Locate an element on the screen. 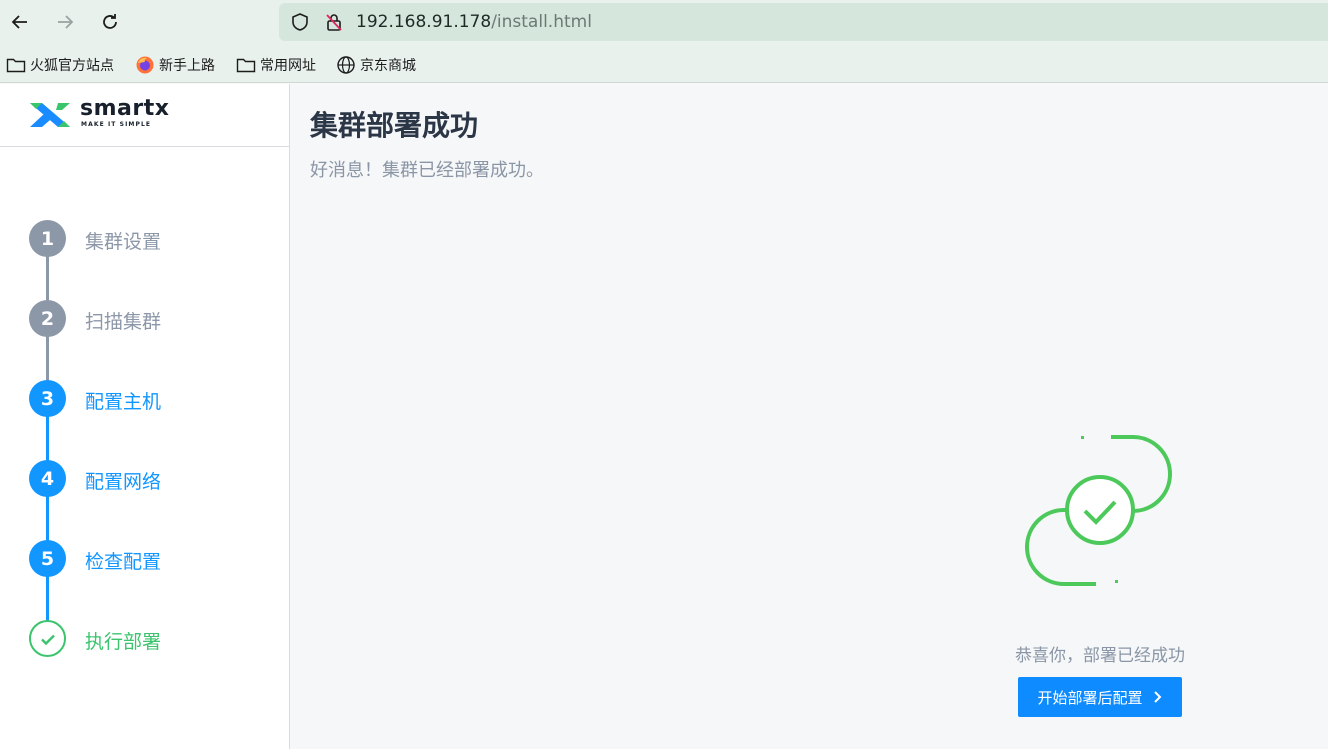  logo-area: smartx MAKE IT SIMPLE is located at coordinates (144, 115).